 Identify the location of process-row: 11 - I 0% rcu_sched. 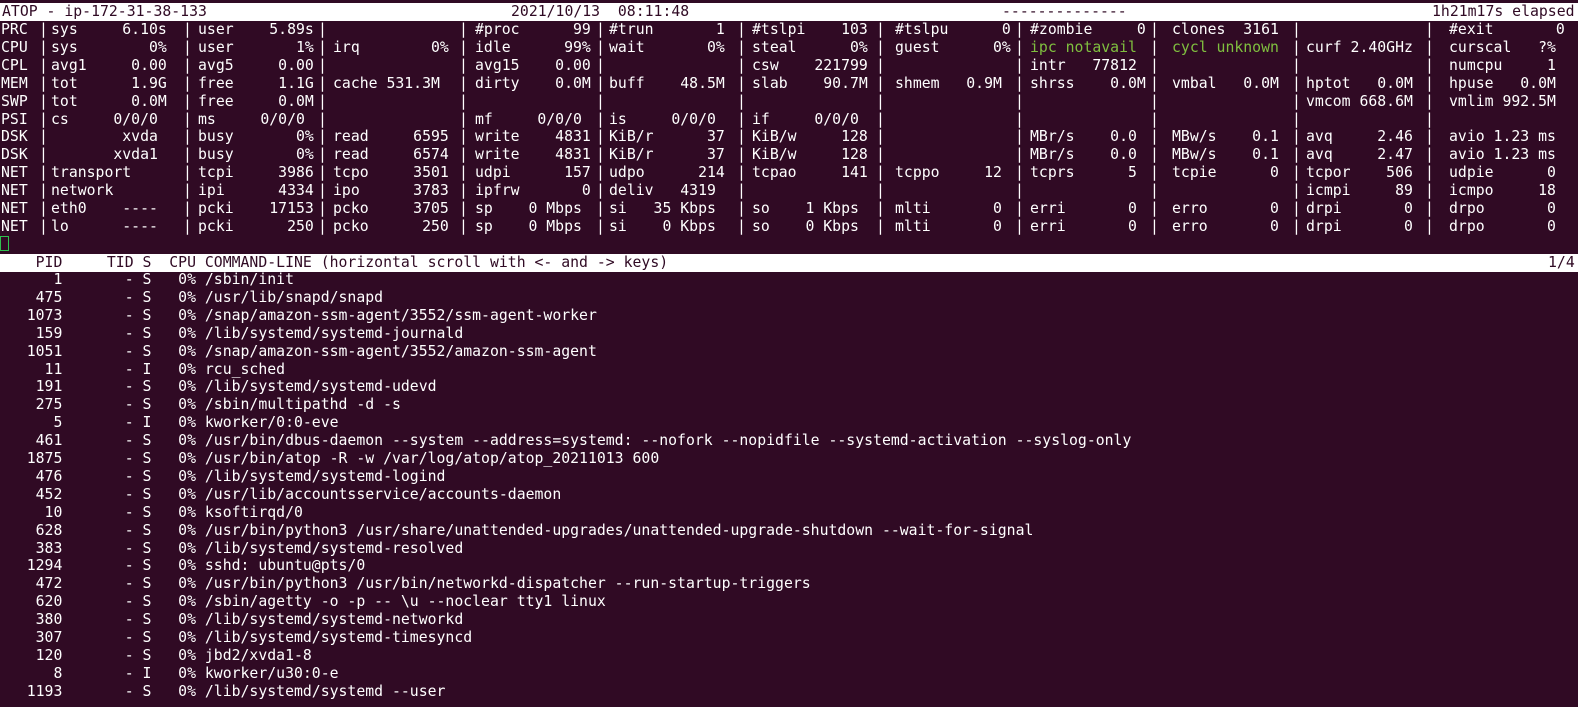
(789, 370).